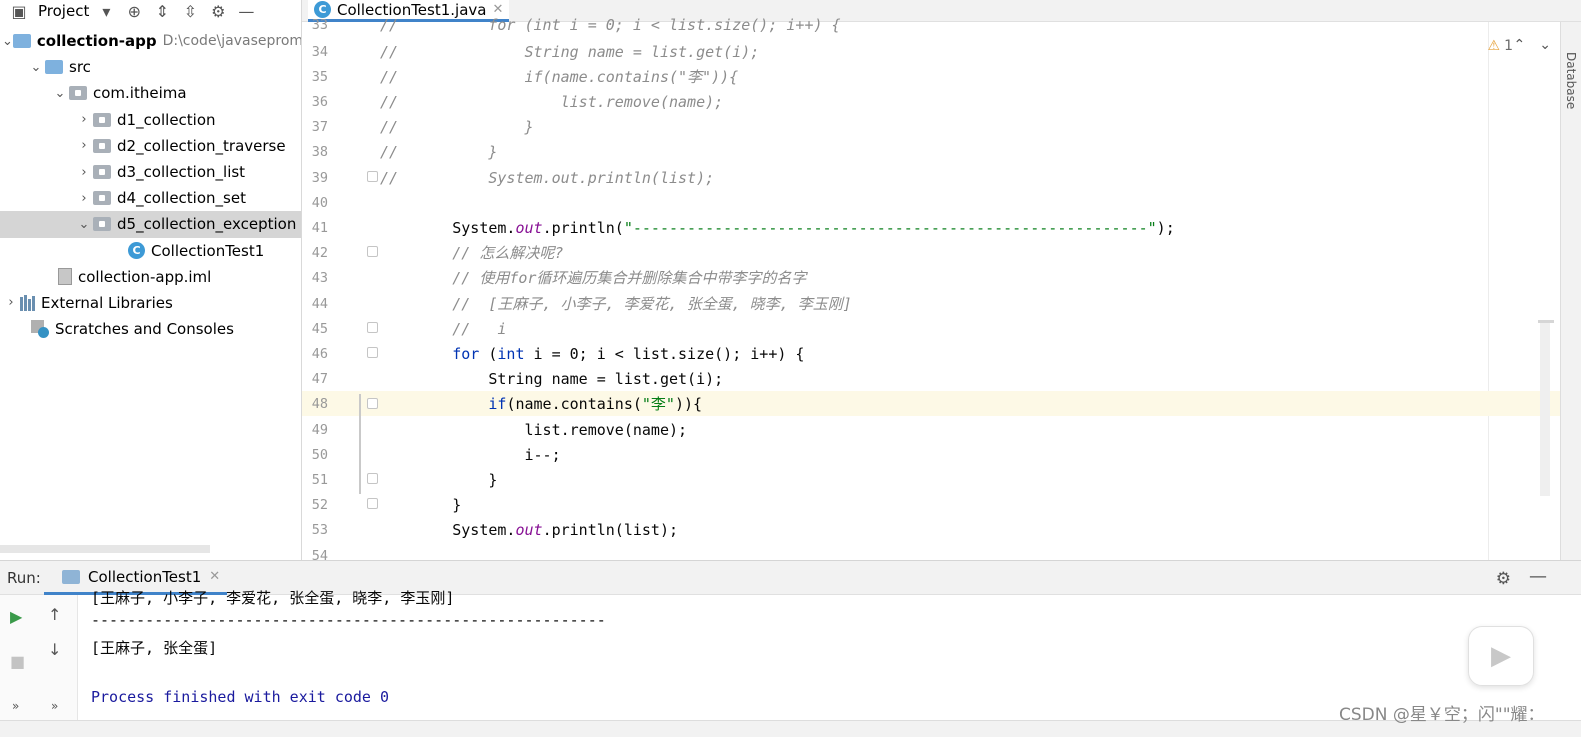  What do you see at coordinates (150, 11) in the screenshot?
I see `project-toolbar: ▣ Project ▾ ⊕ ⇕ ⇳ ⚙ —` at bounding box center [150, 11].